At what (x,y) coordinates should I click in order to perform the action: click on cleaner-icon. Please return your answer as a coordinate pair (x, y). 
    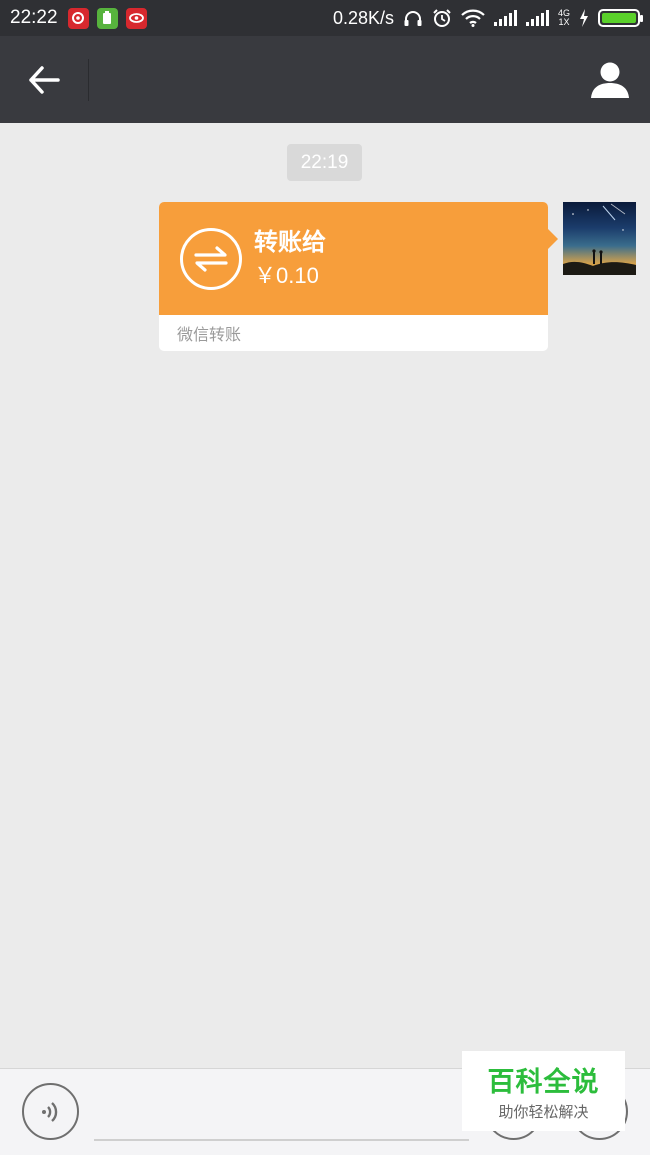
    Looking at the image, I should click on (107, 18).